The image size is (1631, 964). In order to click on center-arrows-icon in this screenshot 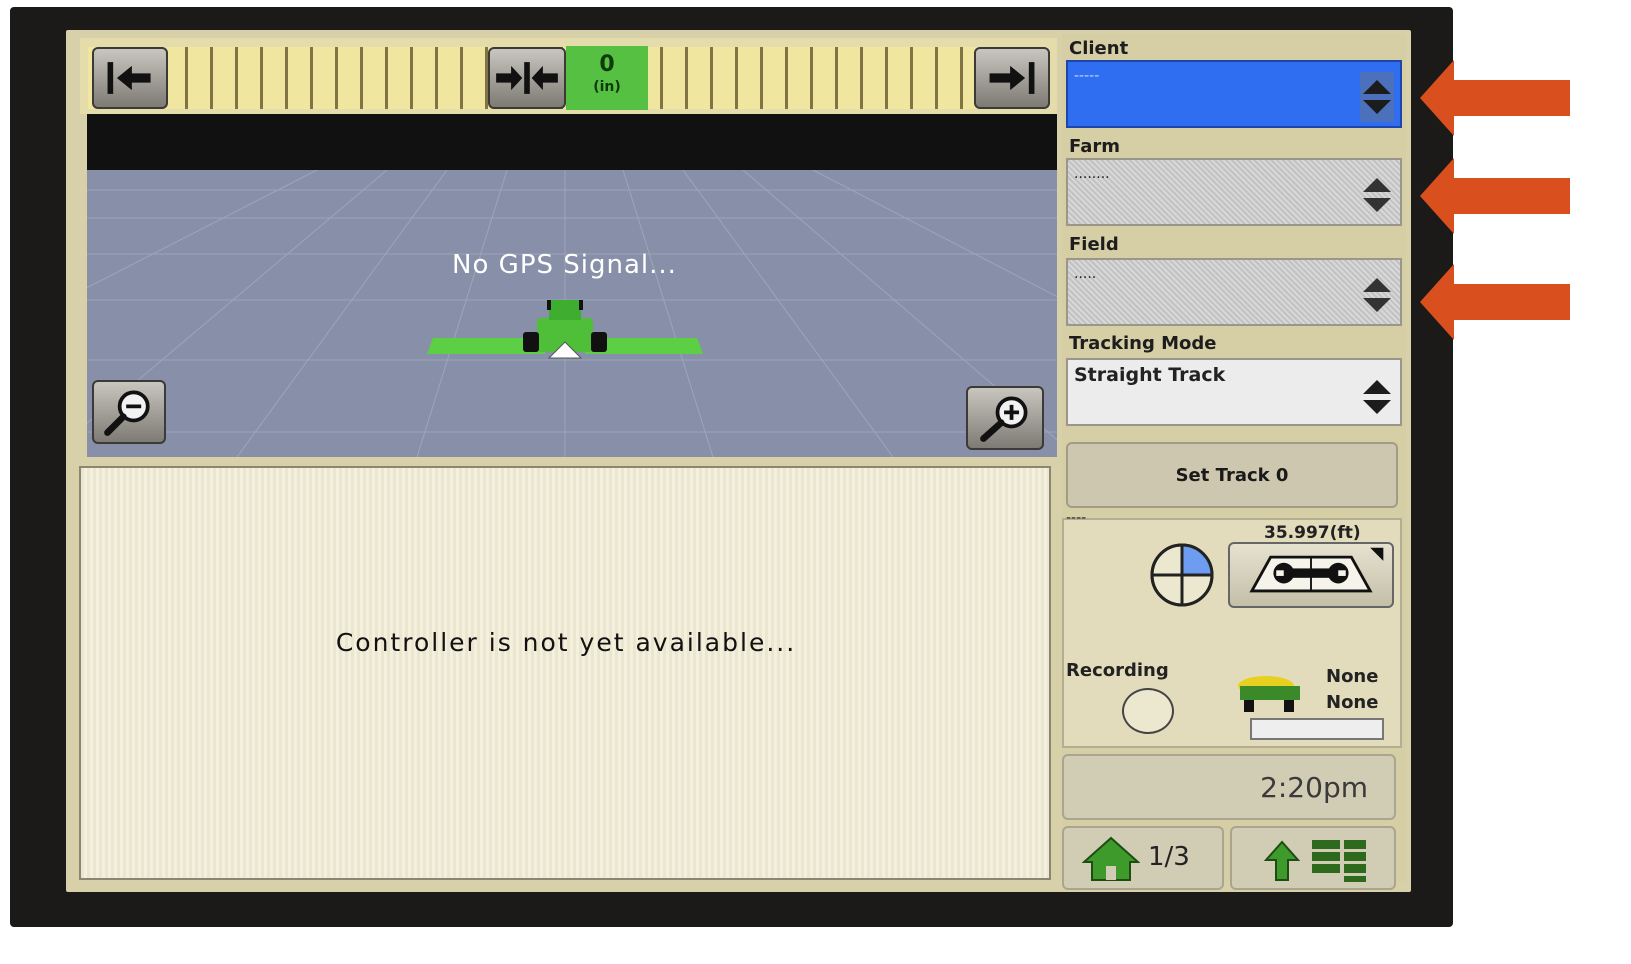, I will do `click(527, 78)`.